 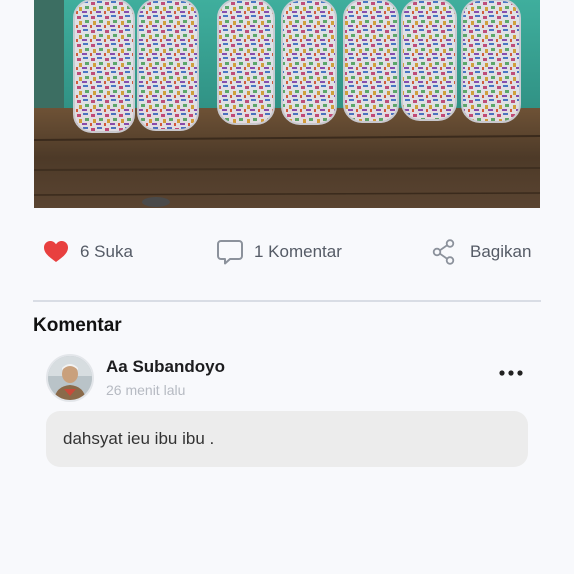 What do you see at coordinates (56, 252) in the screenshot?
I see `heart-icon` at bounding box center [56, 252].